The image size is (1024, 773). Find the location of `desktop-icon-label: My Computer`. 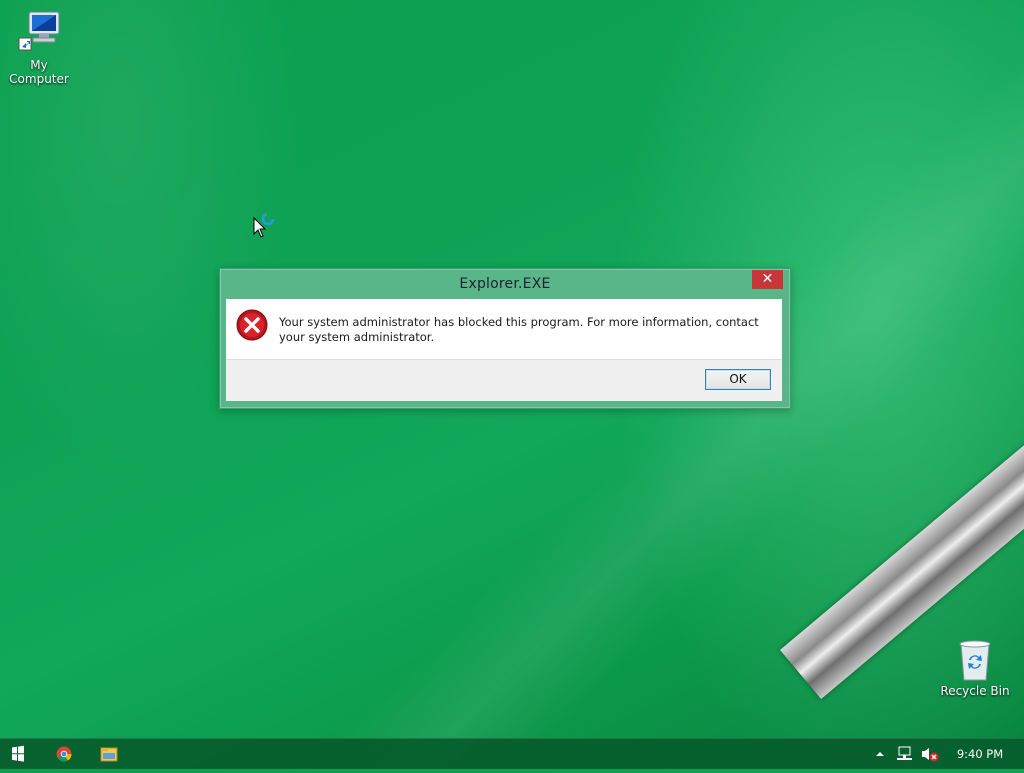

desktop-icon-label: My Computer is located at coordinates (39, 72).